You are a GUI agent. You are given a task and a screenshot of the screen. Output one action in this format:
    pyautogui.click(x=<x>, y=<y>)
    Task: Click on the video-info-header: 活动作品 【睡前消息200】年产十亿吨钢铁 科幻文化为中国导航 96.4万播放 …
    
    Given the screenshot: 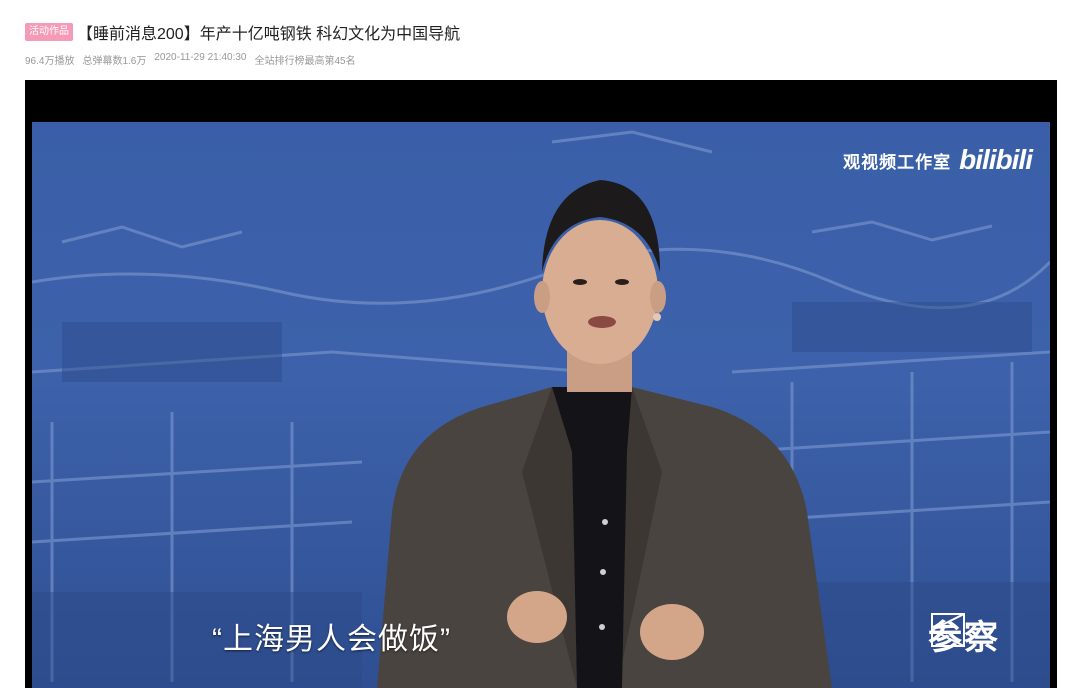 What is the action you would take?
    pyautogui.click(x=540, y=43)
    